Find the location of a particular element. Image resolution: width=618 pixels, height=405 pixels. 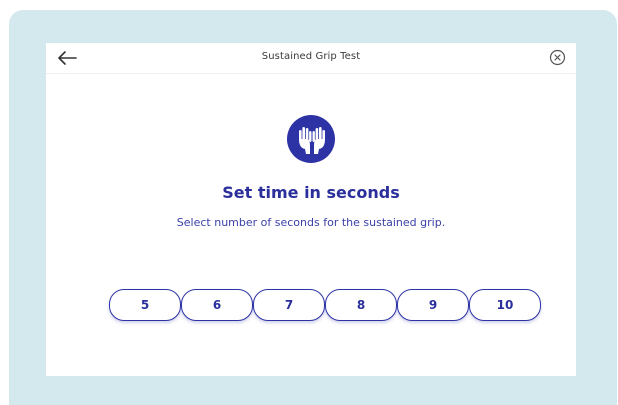

option-10-seconds: 10 is located at coordinates (505, 305).